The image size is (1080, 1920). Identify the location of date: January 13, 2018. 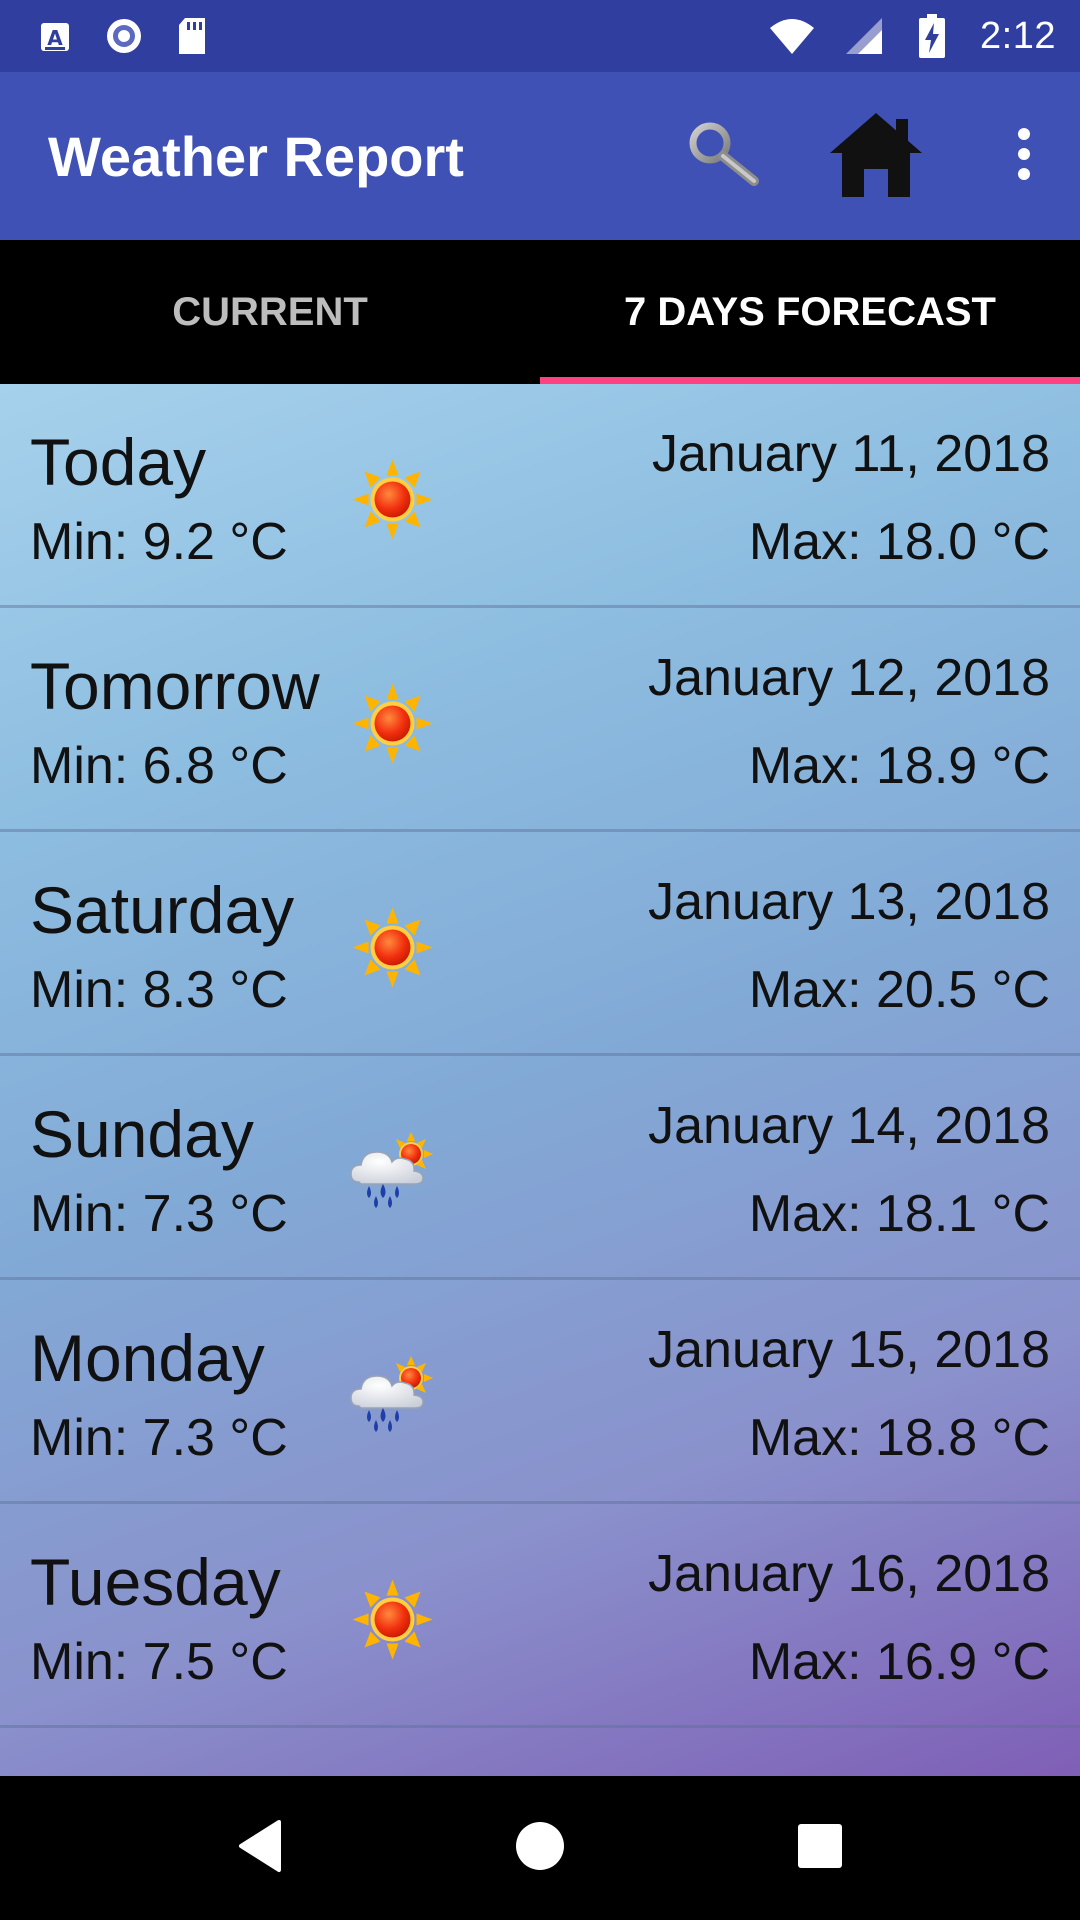
(849, 902).